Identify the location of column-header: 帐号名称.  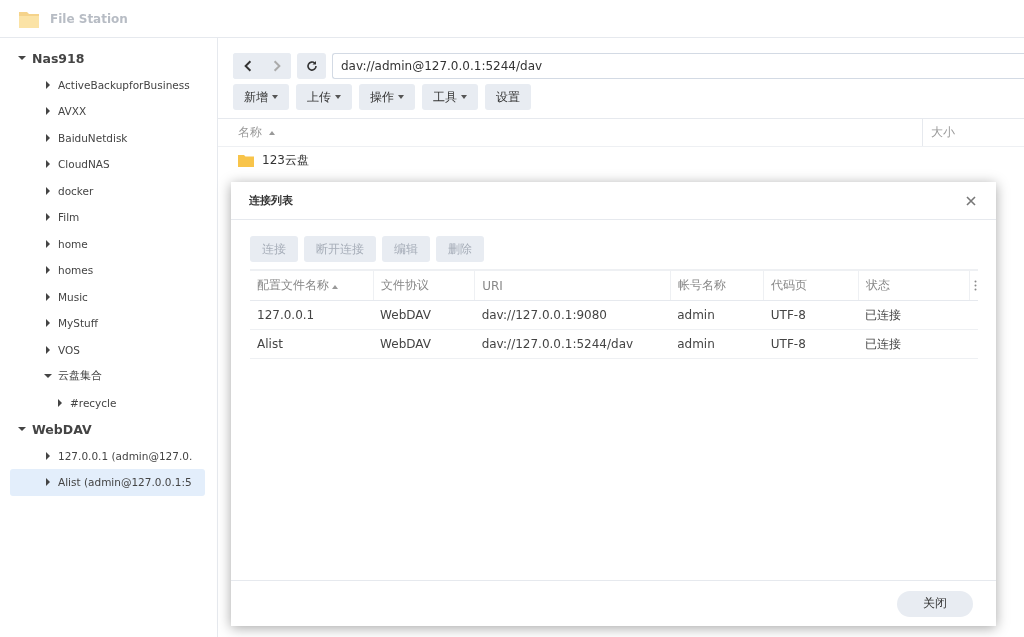
(717, 285).